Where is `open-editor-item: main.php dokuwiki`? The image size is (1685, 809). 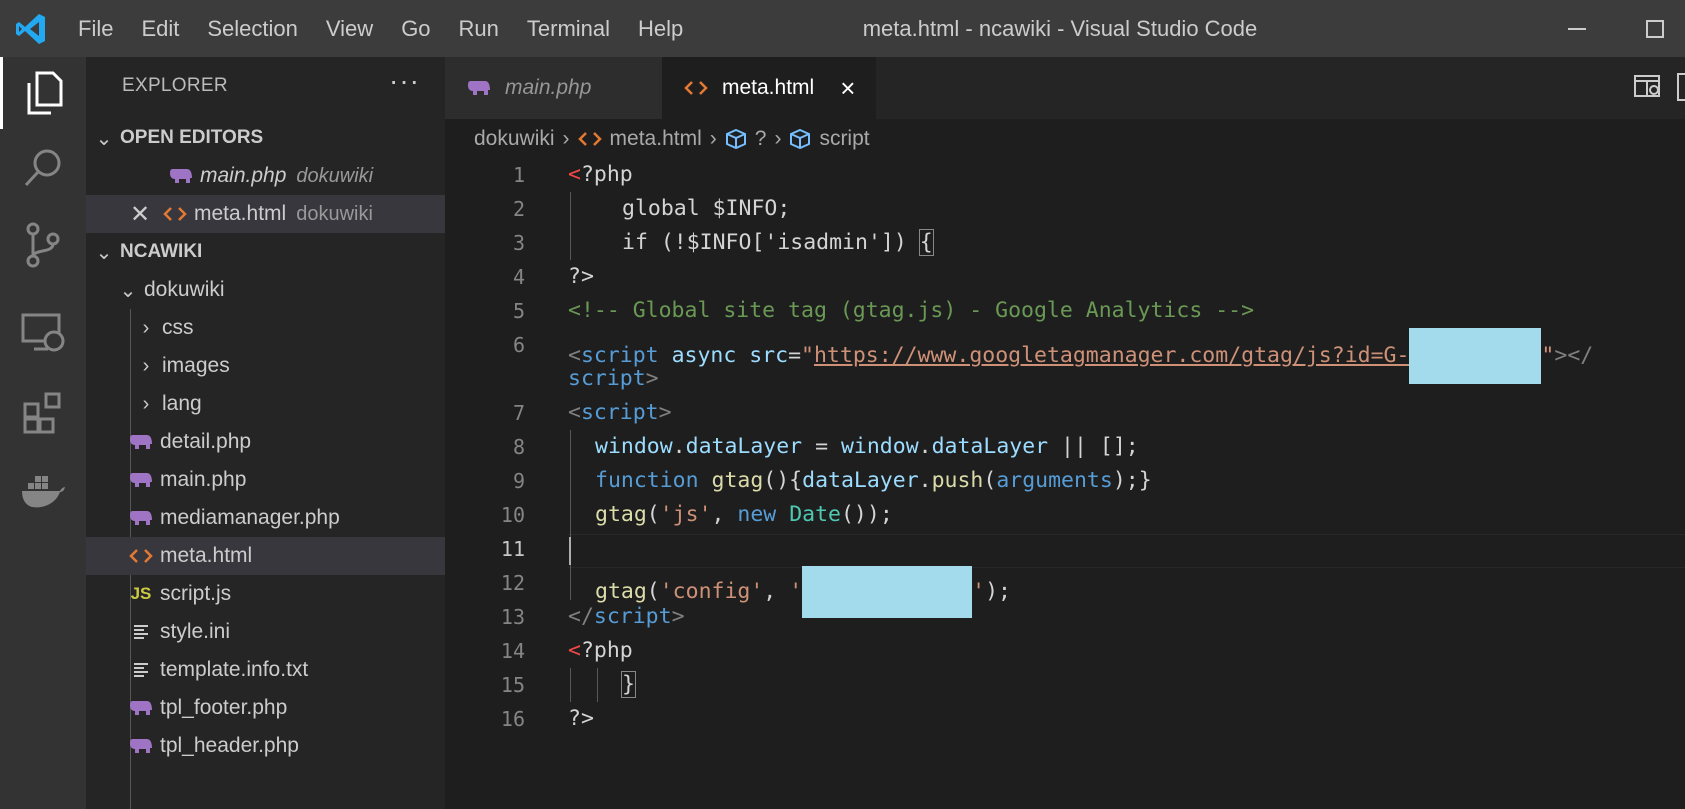
open-editor-item: main.php dokuwiki is located at coordinates (265, 176).